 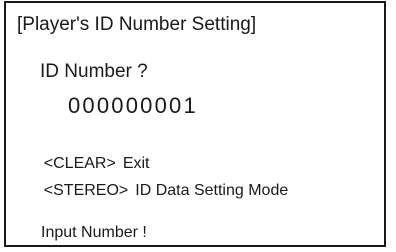 What do you see at coordinates (133, 106) in the screenshot?
I see `id-number-field: 000000001` at bounding box center [133, 106].